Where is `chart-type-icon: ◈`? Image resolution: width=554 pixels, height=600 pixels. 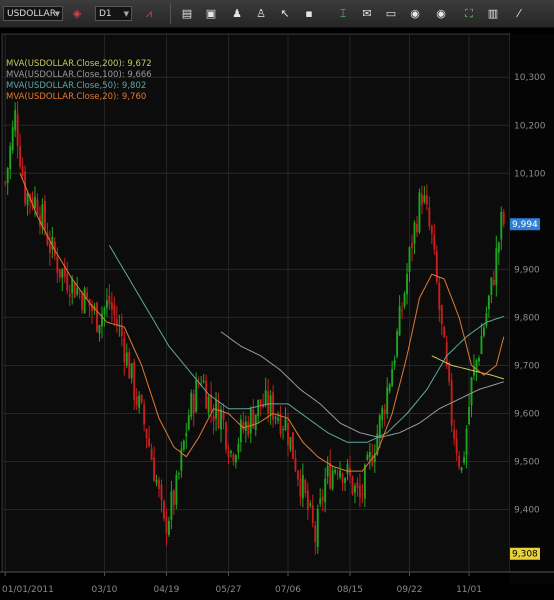 chart-type-icon: ◈ is located at coordinates (77, 13).